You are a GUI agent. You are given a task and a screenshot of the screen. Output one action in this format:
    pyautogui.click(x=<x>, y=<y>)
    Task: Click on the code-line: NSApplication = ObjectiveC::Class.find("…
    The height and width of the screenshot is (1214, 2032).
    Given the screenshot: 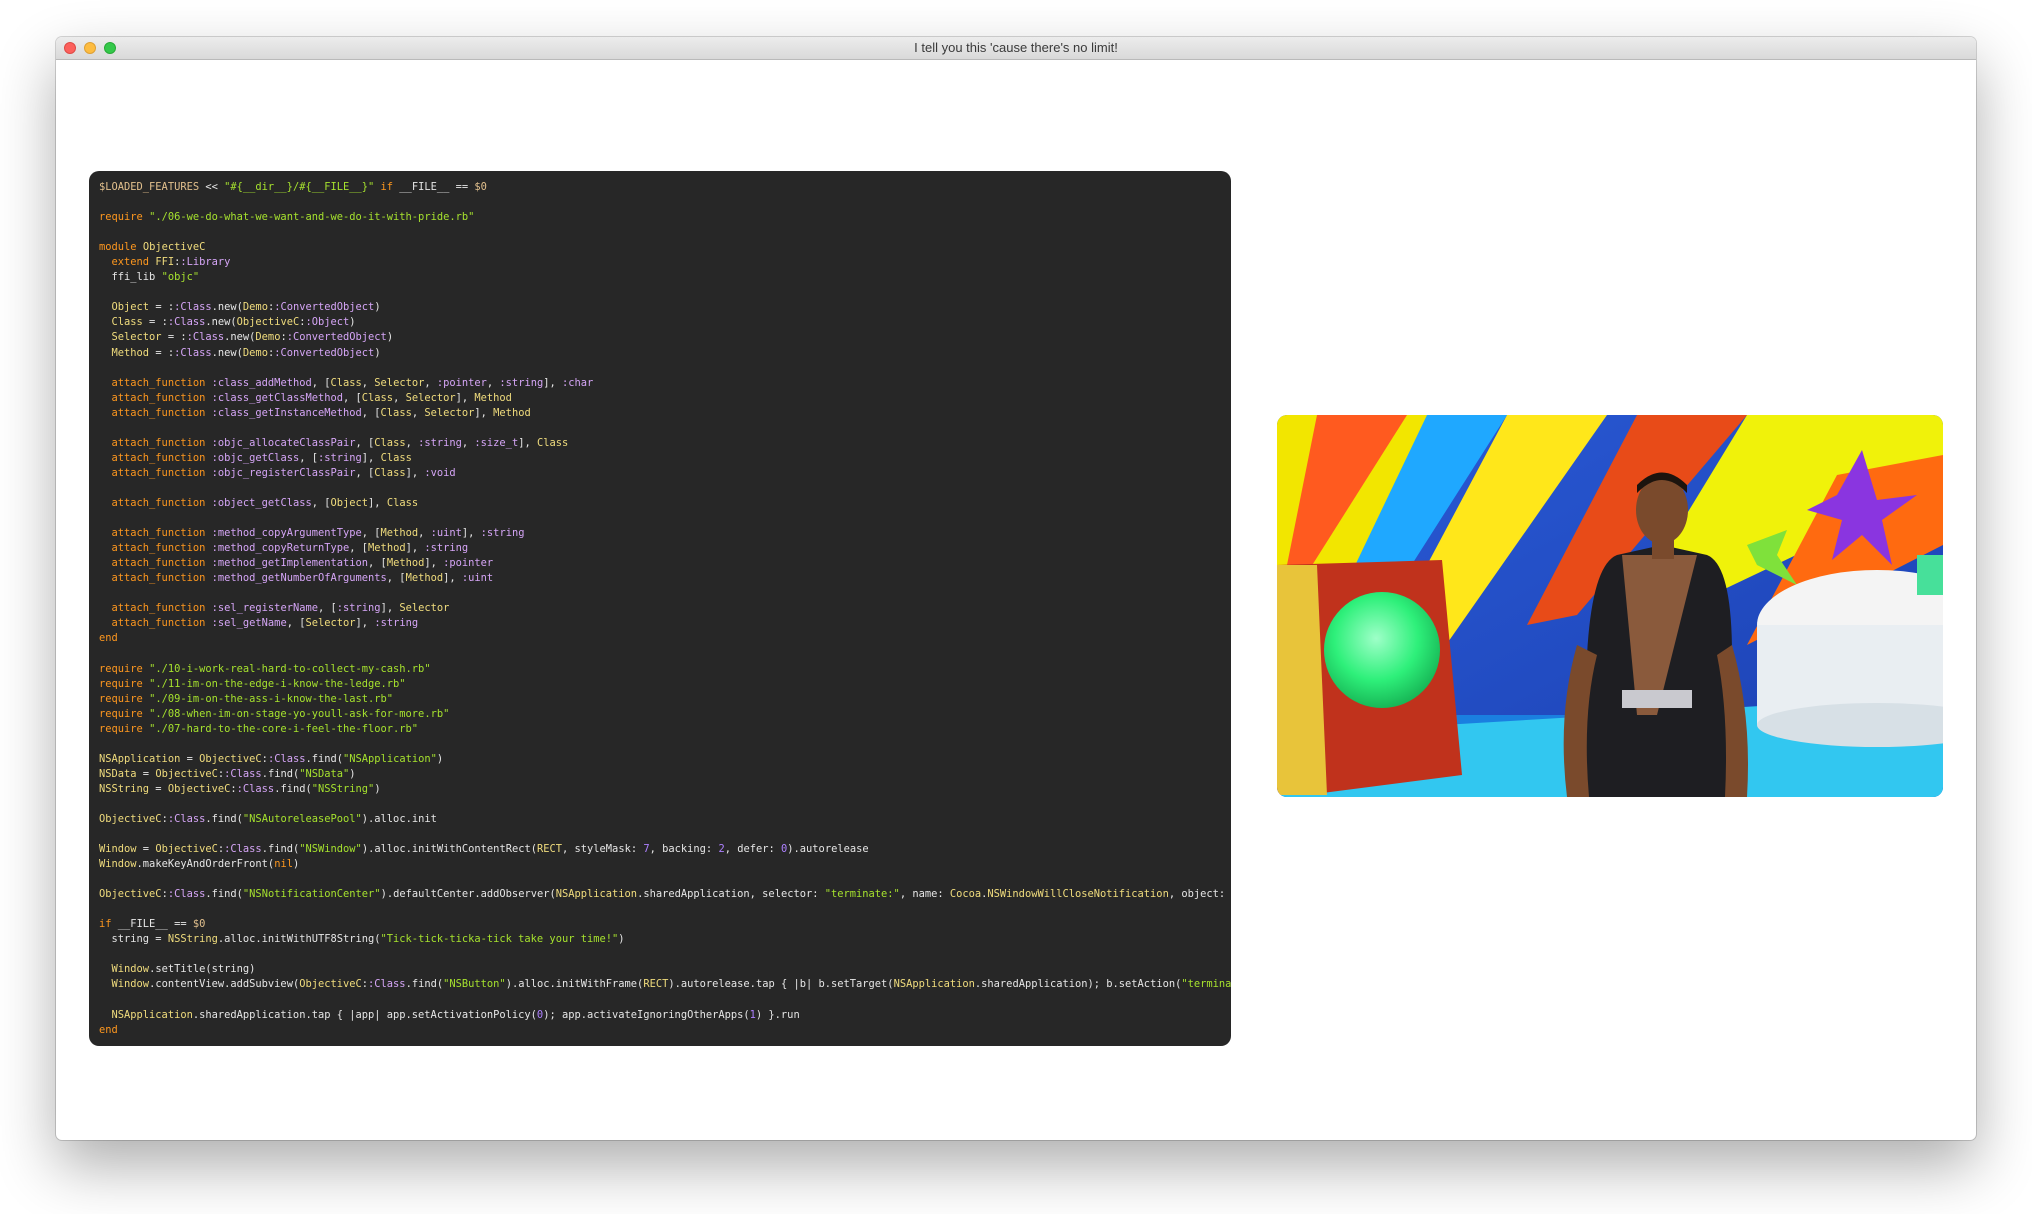 What is the action you would take?
    pyautogui.click(x=271, y=758)
    